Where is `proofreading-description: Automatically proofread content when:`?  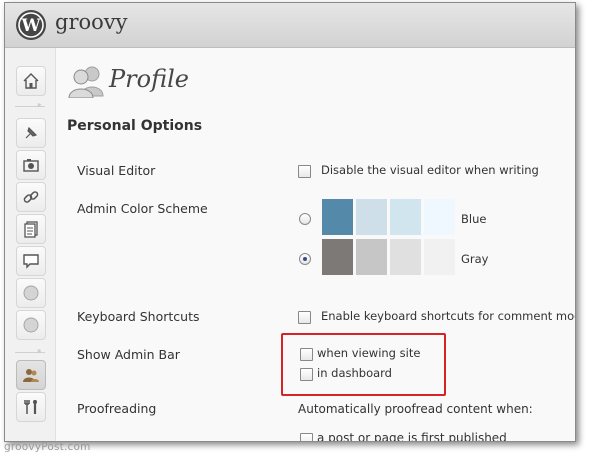
proofreading-description: Automatically proofread content when: is located at coordinates (415, 409).